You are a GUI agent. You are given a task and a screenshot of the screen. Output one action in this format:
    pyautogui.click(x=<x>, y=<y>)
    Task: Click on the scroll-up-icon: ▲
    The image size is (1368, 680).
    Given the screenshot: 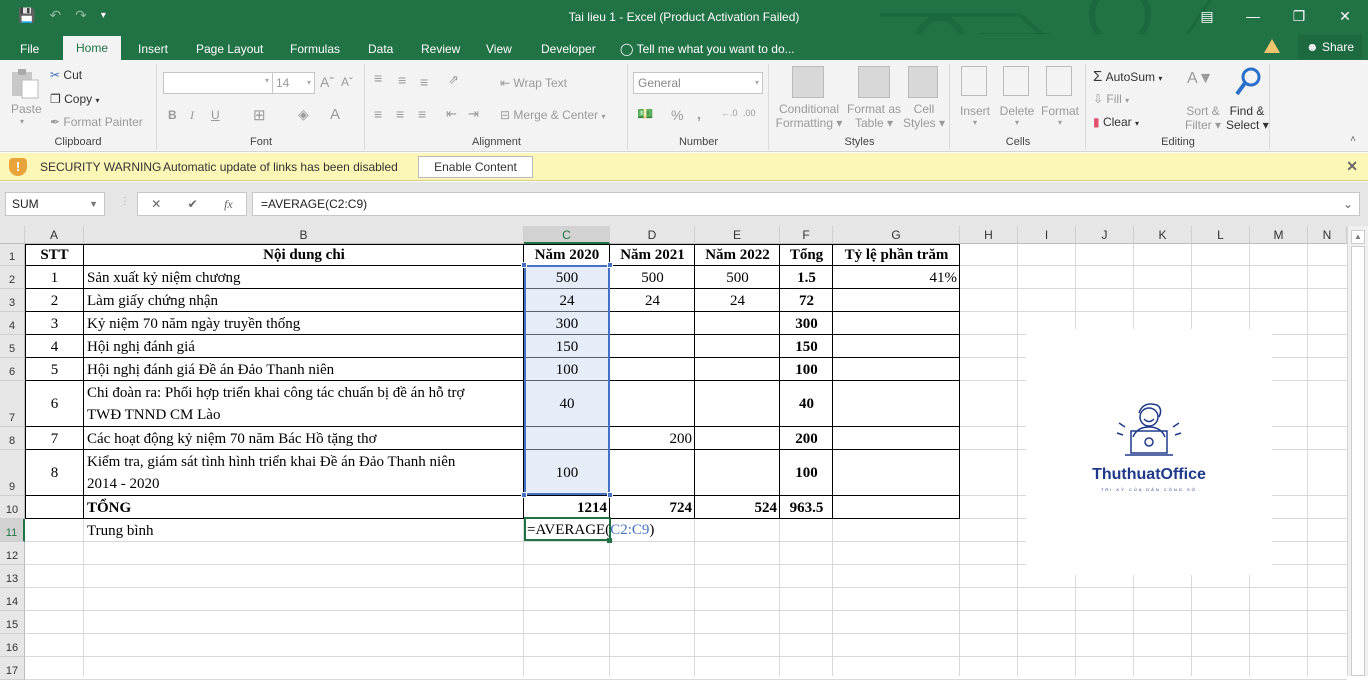 What is the action you would take?
    pyautogui.click(x=1358, y=237)
    